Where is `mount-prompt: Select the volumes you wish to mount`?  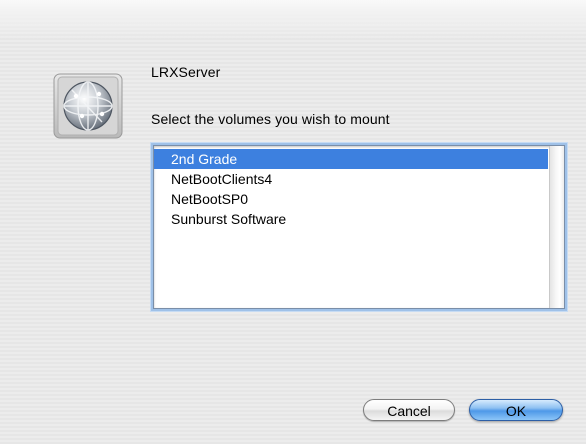 mount-prompt: Select the volumes you wish to mount is located at coordinates (270, 119).